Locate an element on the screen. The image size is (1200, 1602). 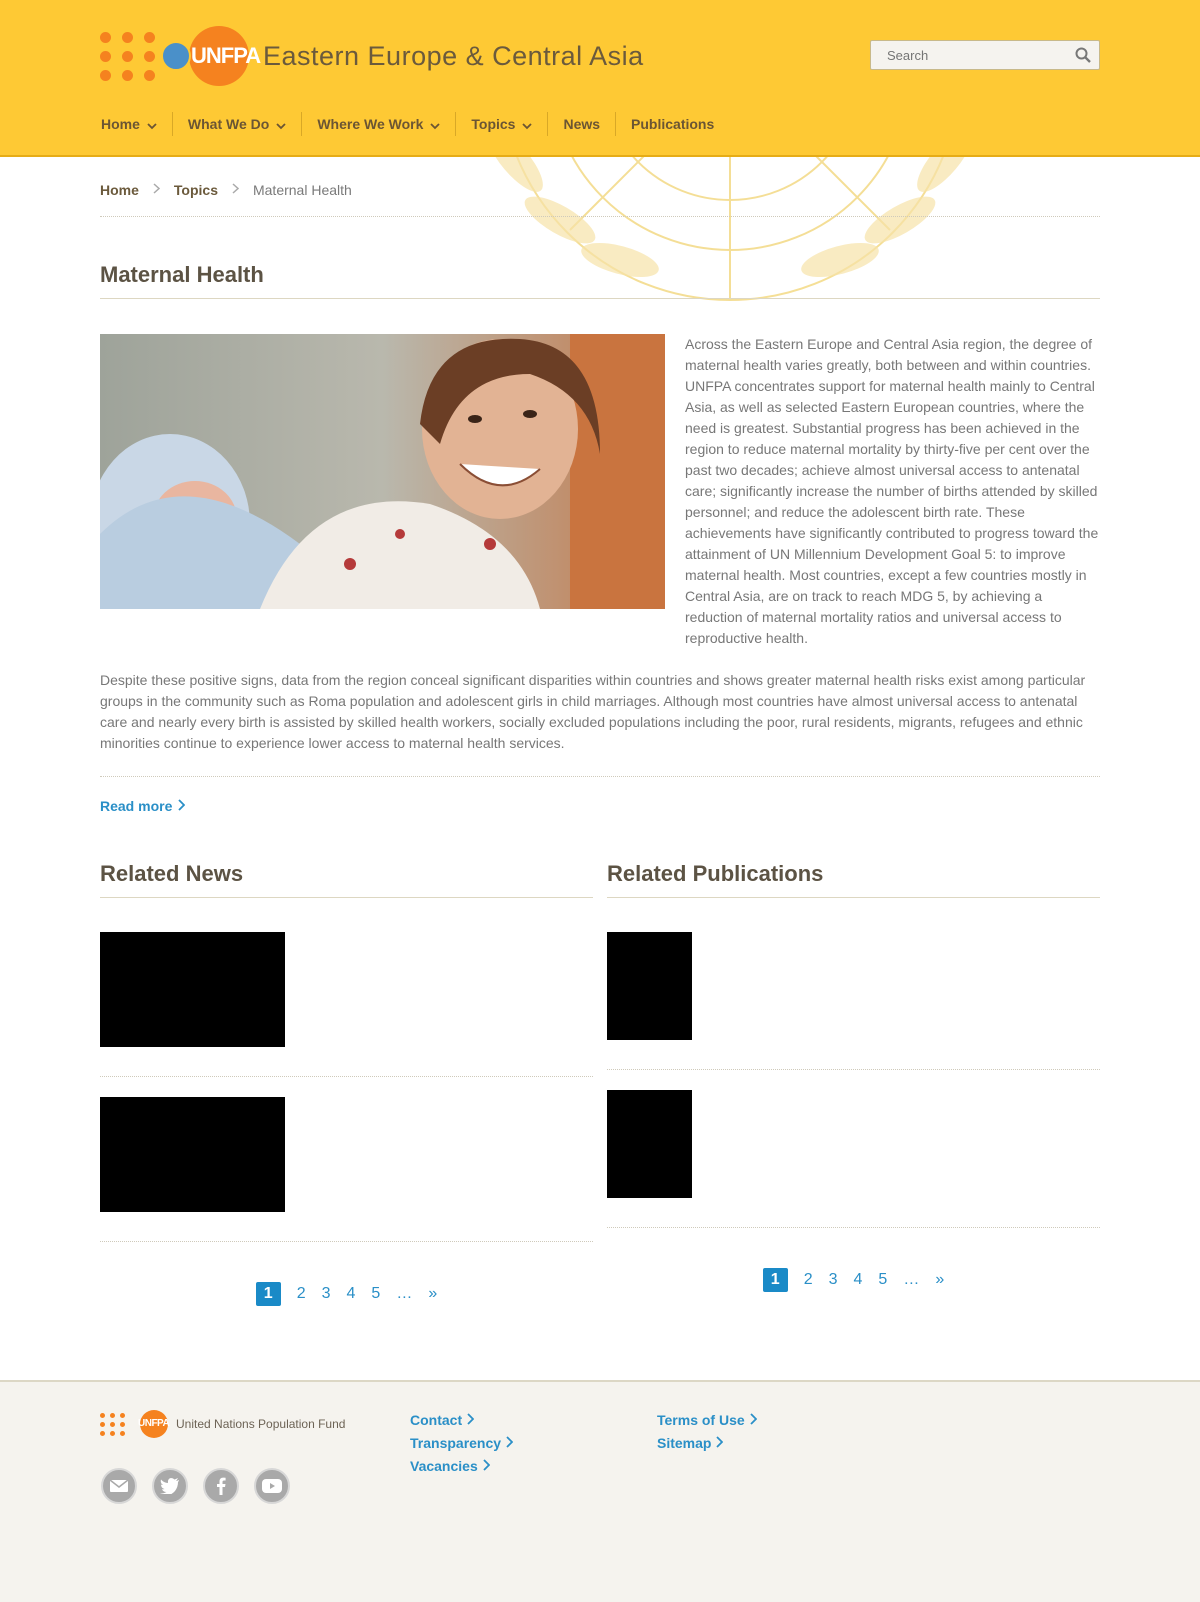
site-name: Eastern Europe & Central Asia is located at coordinates (453, 55).